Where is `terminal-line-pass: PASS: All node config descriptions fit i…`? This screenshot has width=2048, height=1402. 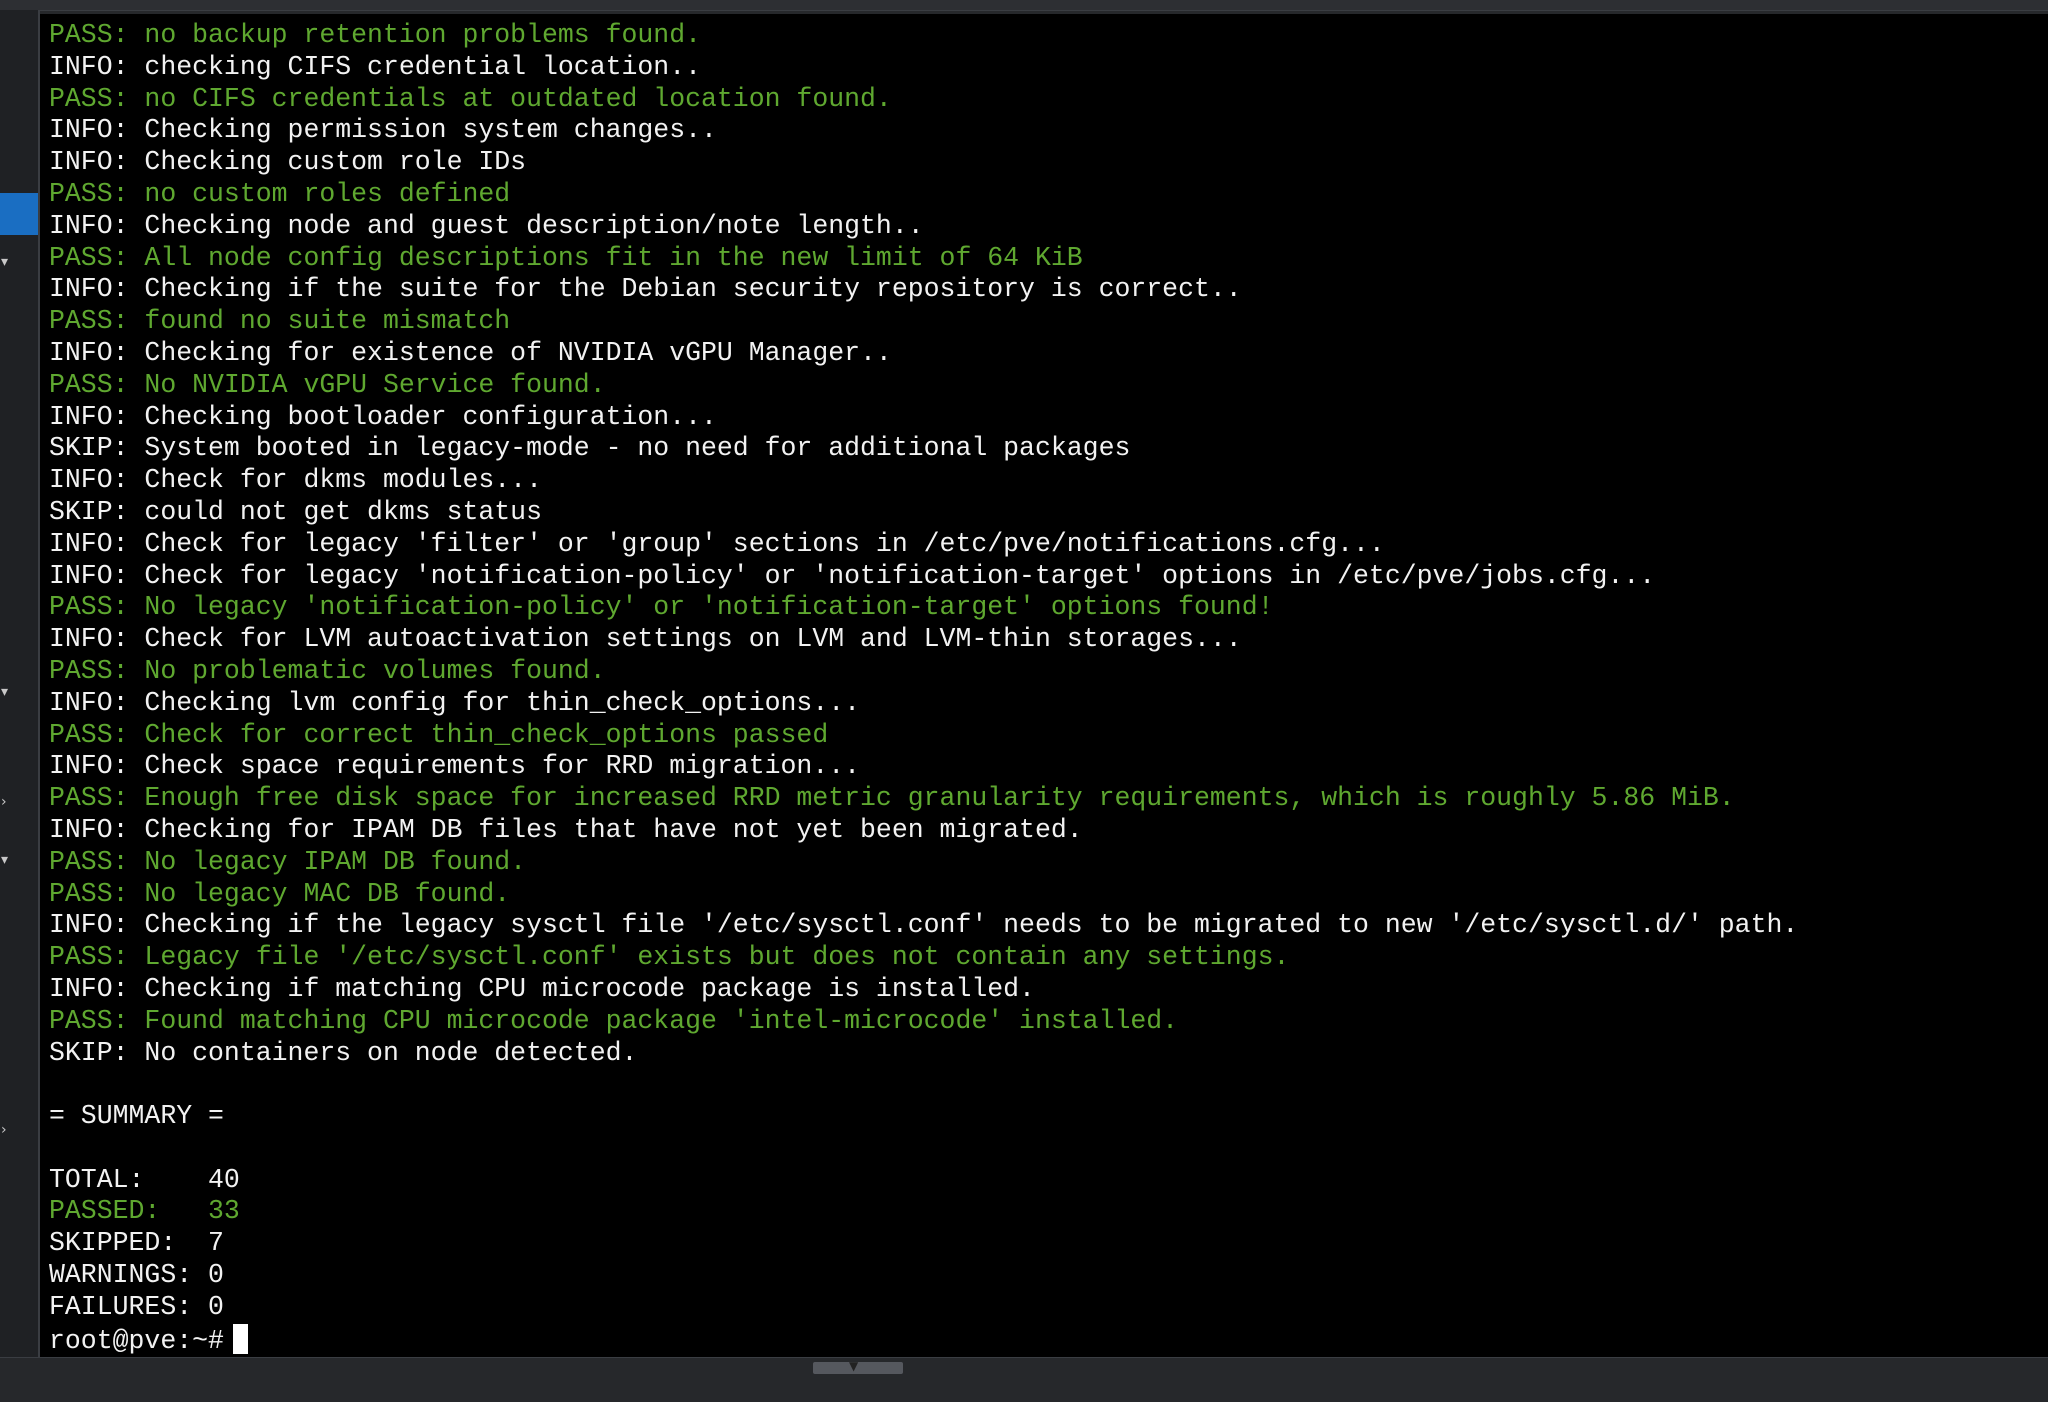 terminal-line-pass: PASS: All node config descriptions fit i… is located at coordinates (566, 257).